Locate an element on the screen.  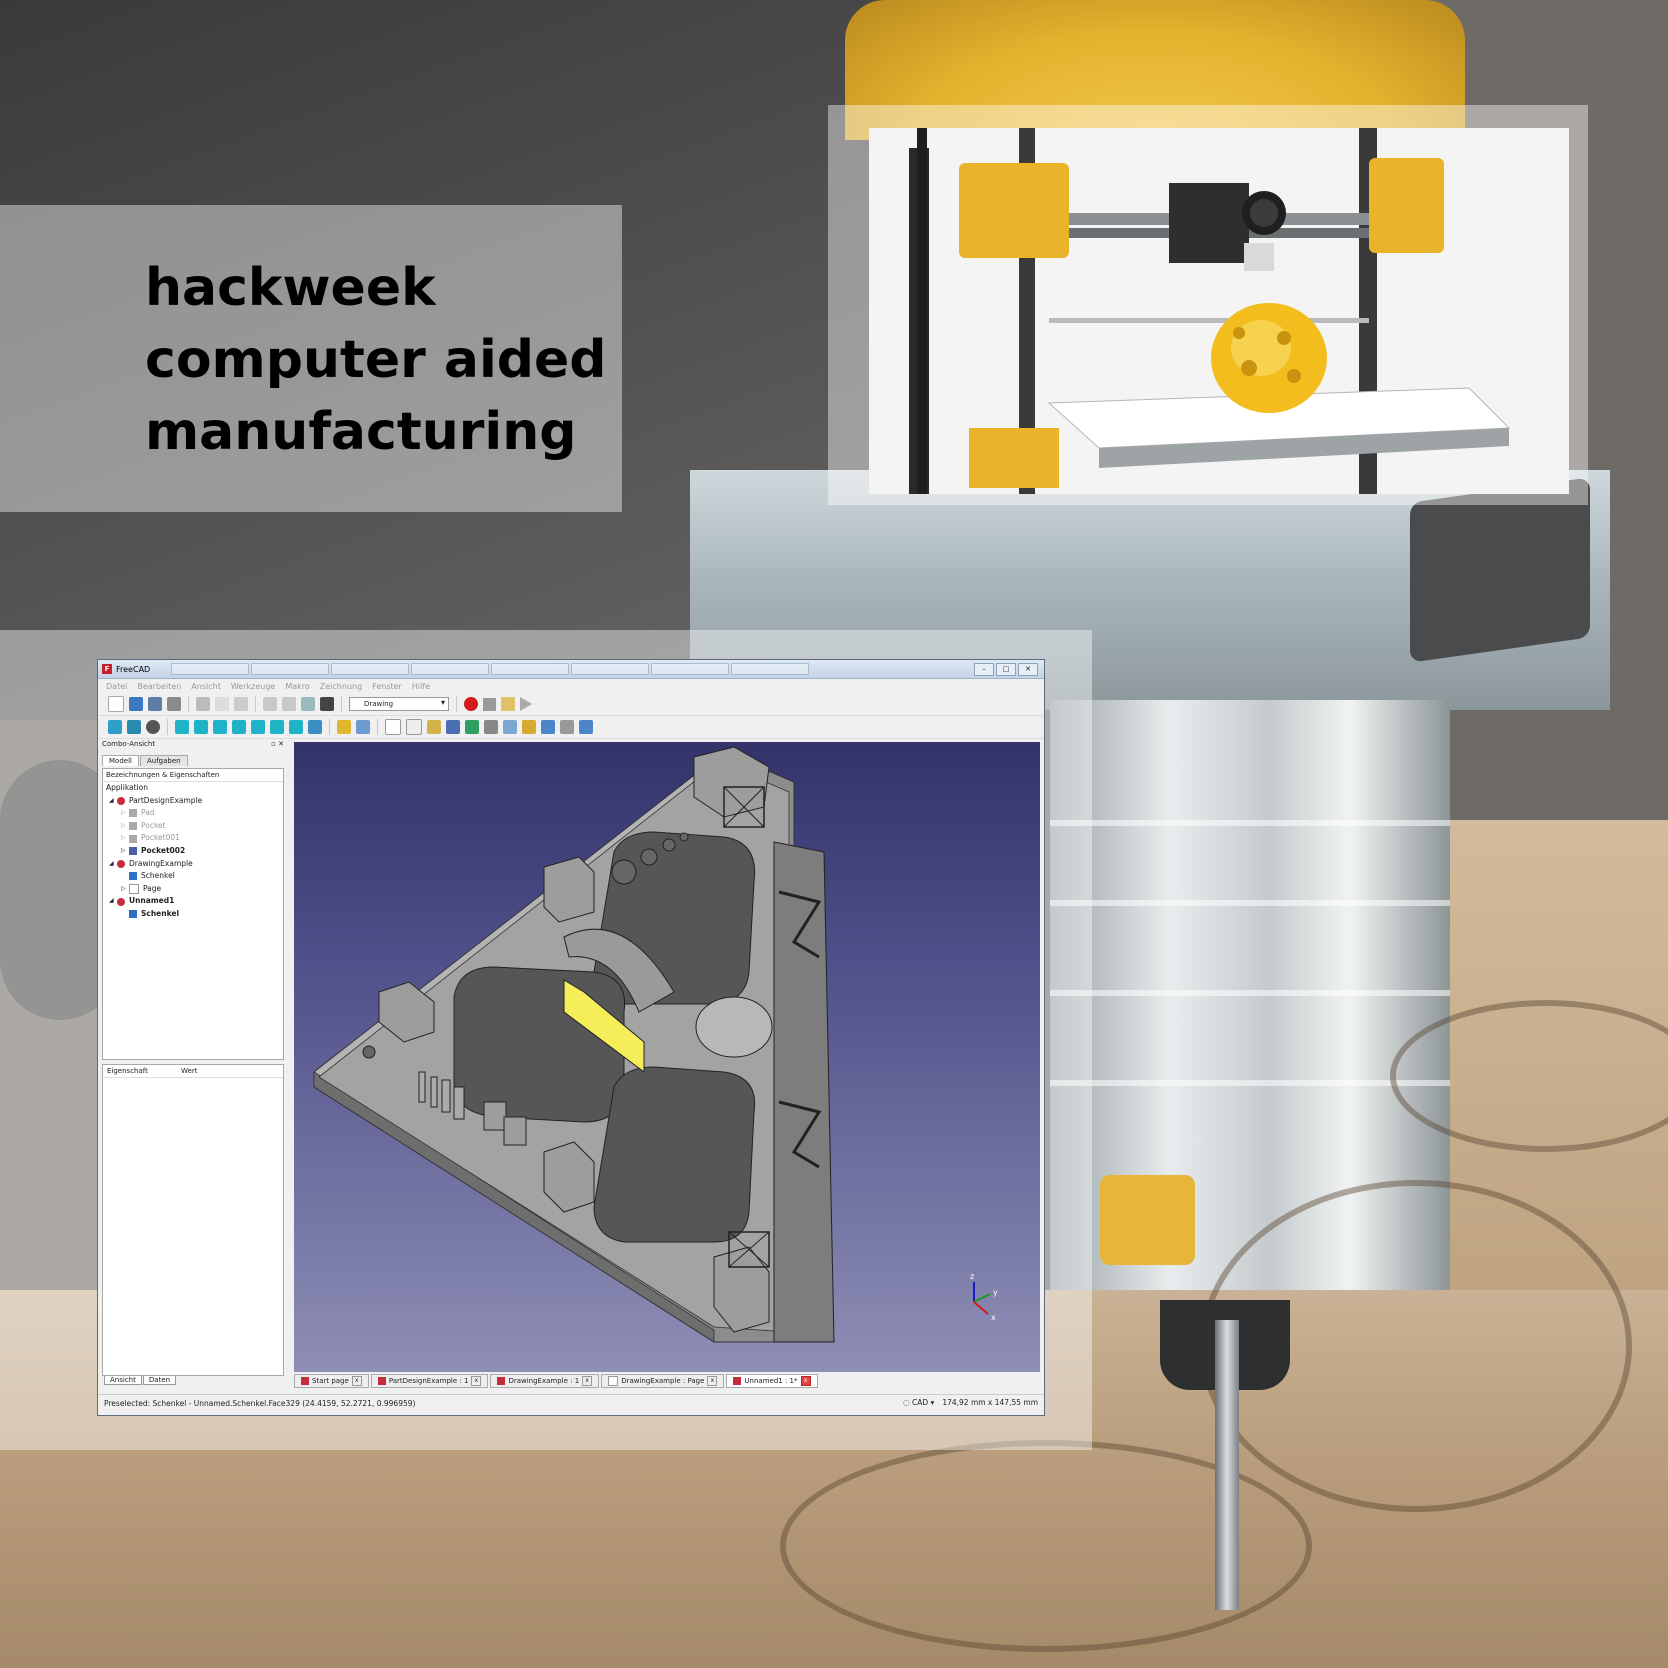
maximize-button: □ is located at coordinates (1006, 669).